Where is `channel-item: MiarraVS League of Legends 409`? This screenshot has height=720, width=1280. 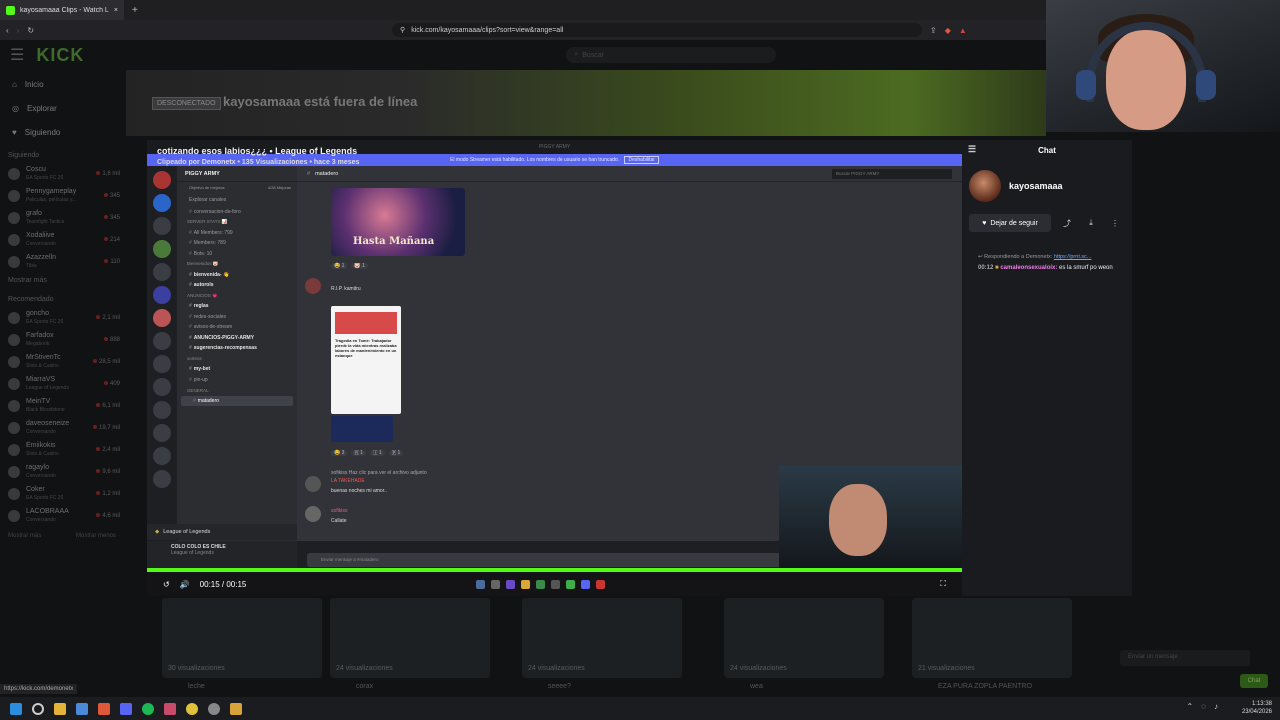
channel-item: MiarraVS League of Legends 409 is located at coordinates (63, 384).